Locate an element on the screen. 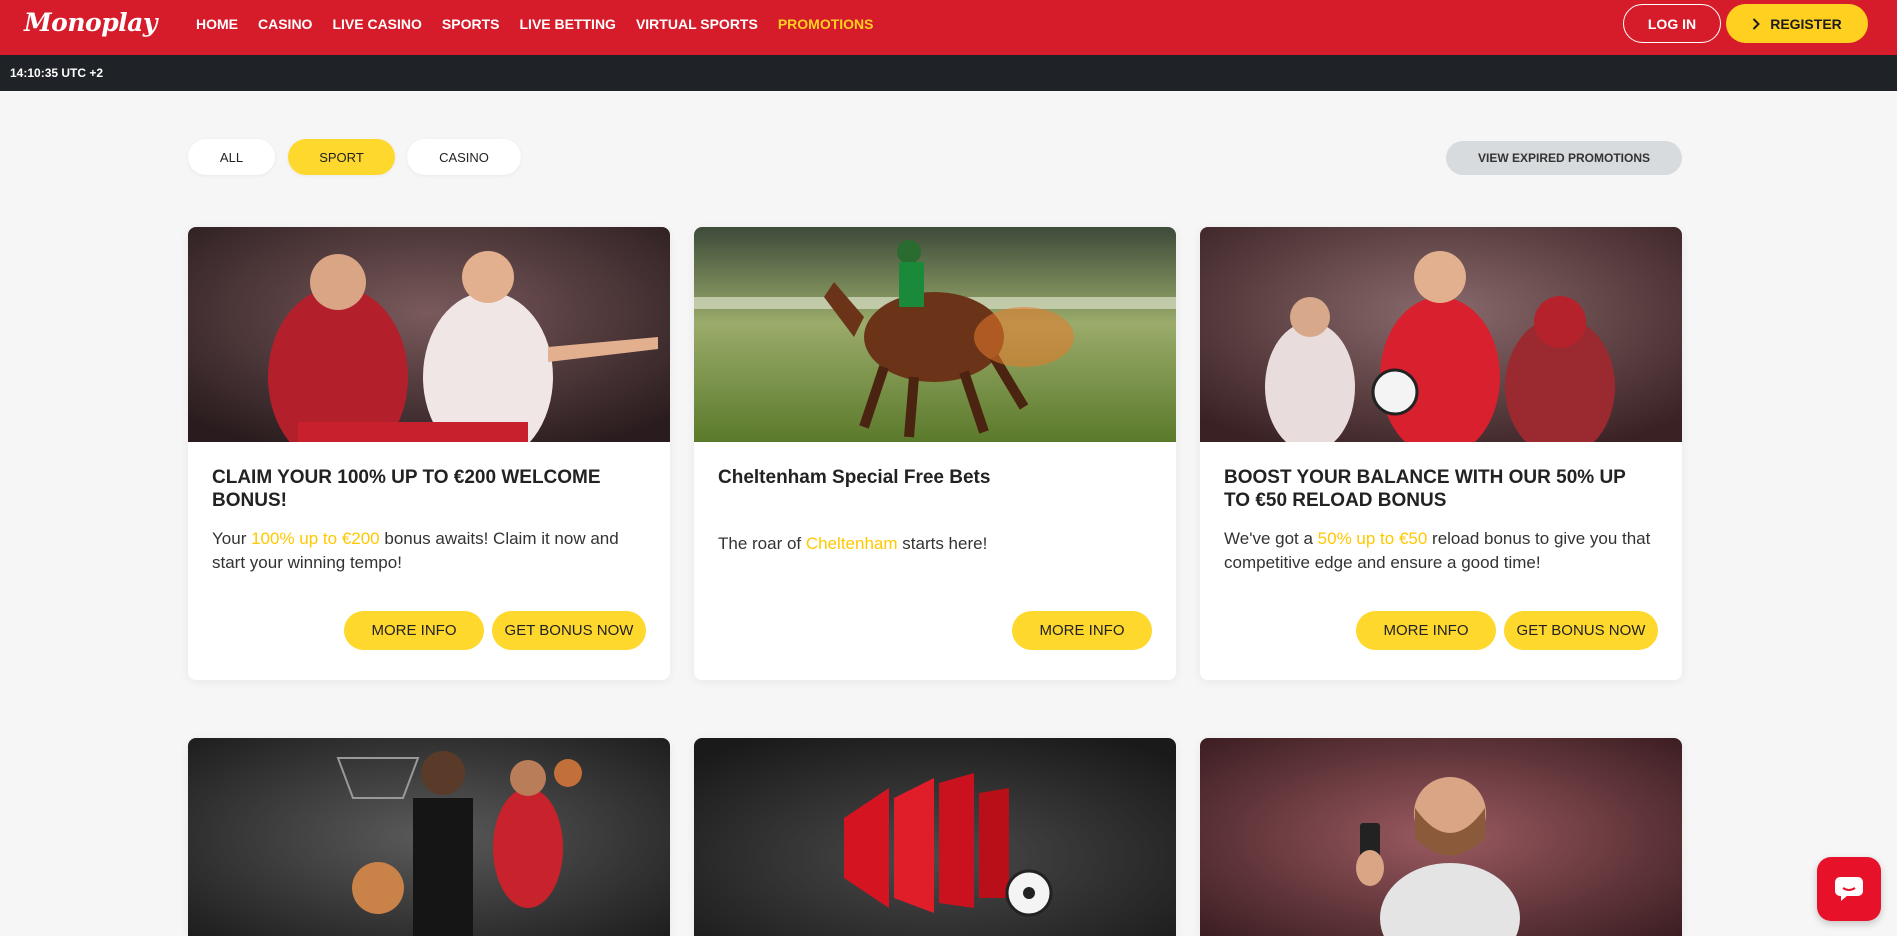 The width and height of the screenshot is (1897, 936). promo-card-hexagon-goal is located at coordinates (935, 837).